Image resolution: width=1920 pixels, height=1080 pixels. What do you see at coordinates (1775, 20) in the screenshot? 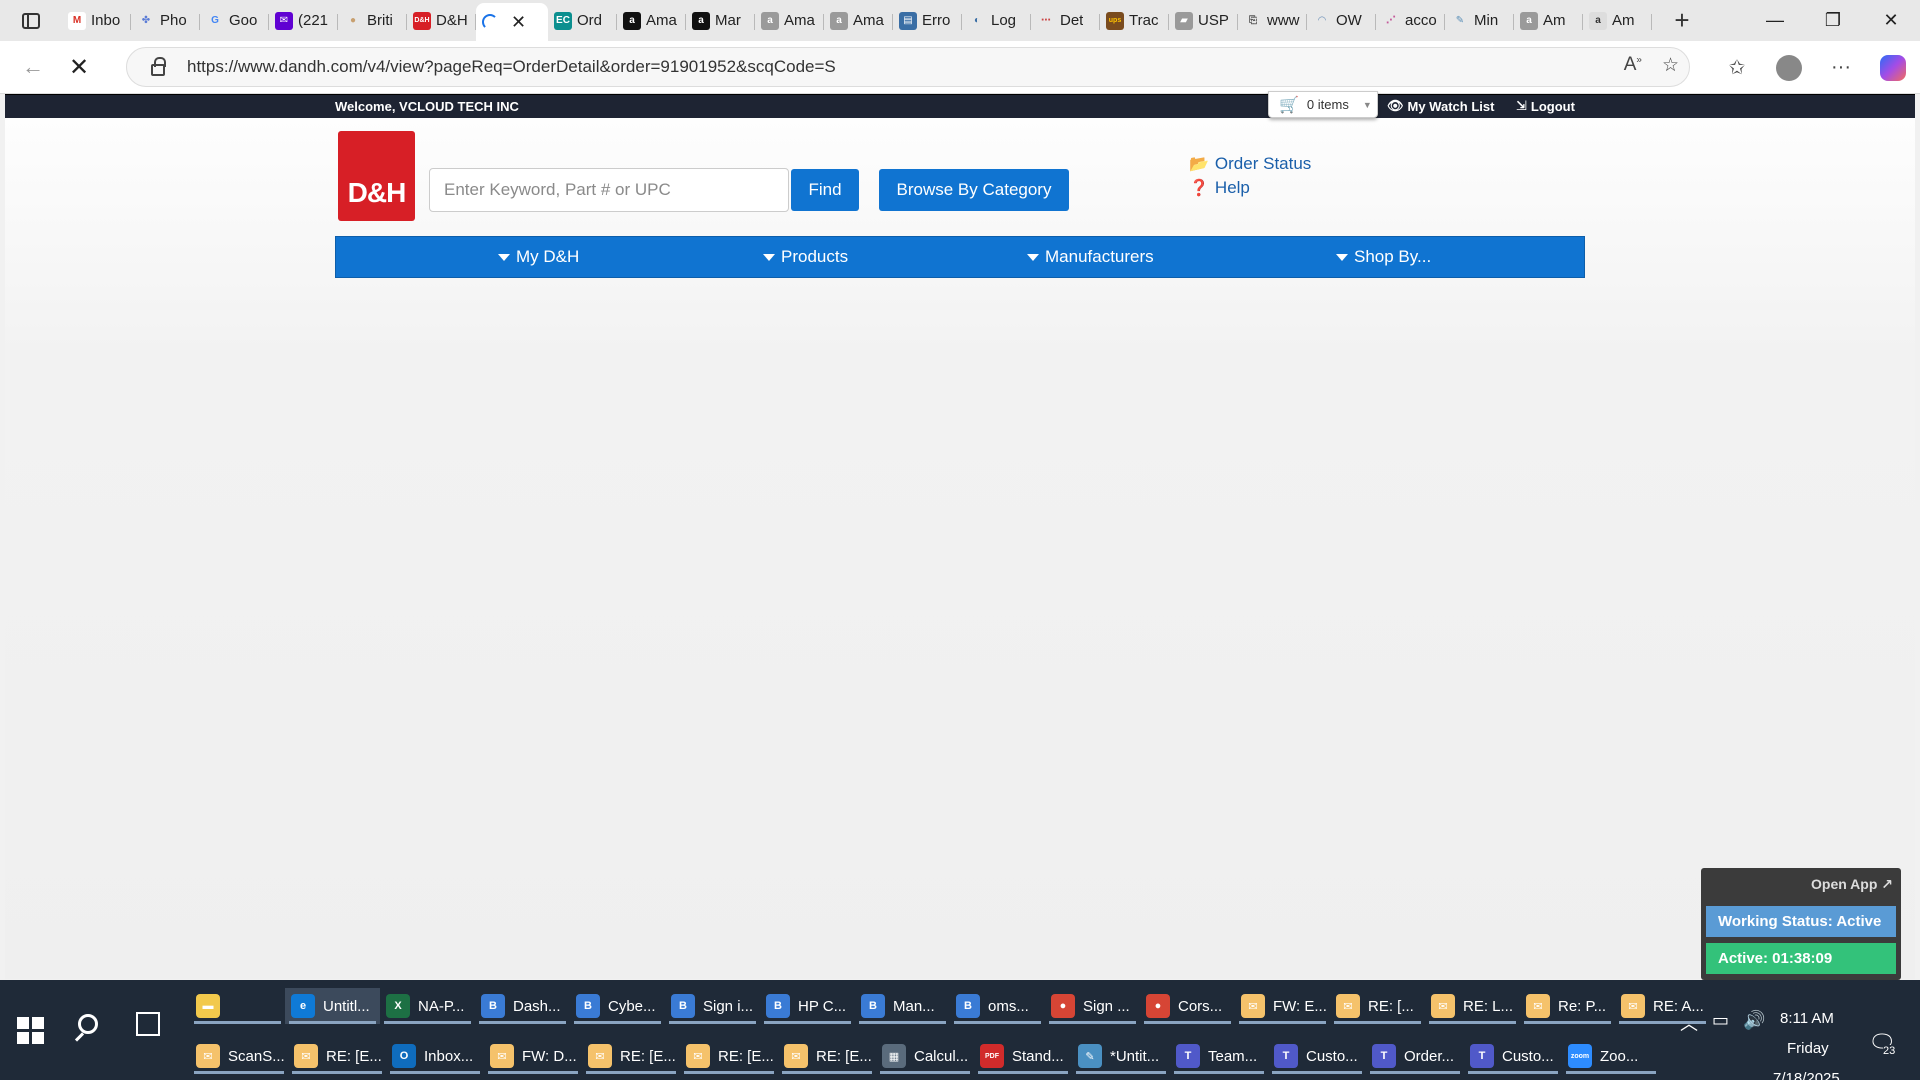
I see `minimize-button: —` at bounding box center [1775, 20].